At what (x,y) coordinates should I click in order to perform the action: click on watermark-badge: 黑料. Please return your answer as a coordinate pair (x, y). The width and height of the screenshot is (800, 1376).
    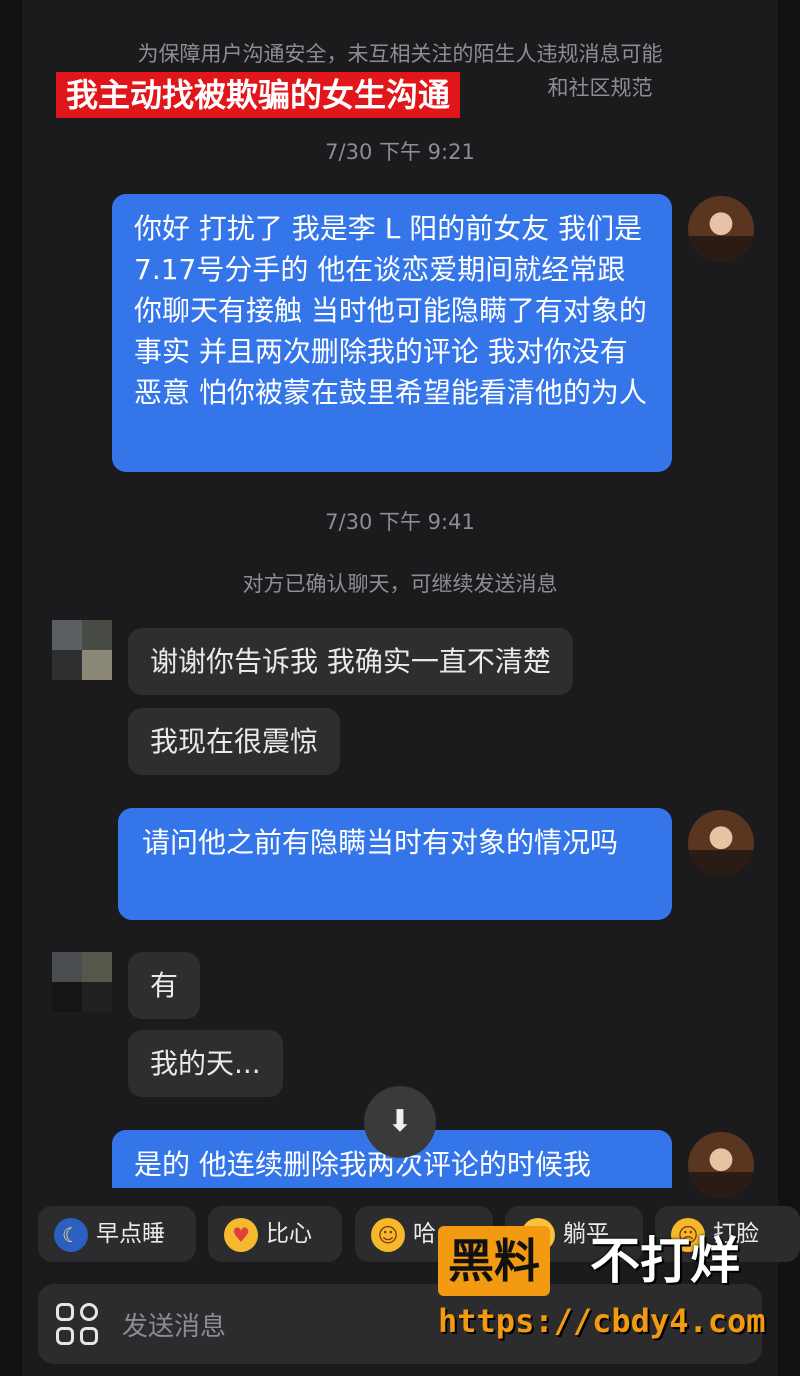
    Looking at the image, I should click on (494, 1261).